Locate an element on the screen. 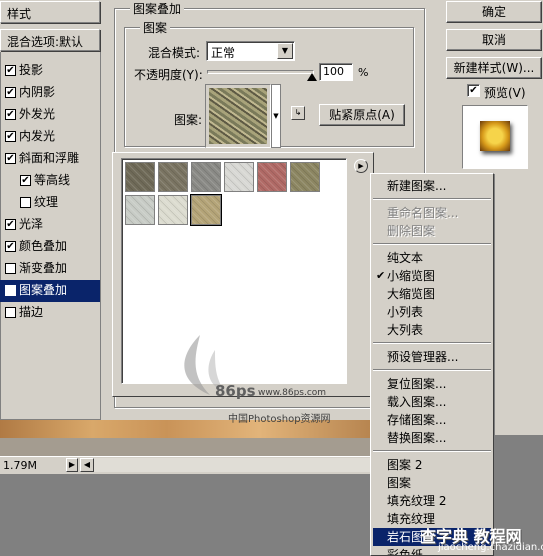  menu-item: ✔ 小缩览图 is located at coordinates (432, 276).